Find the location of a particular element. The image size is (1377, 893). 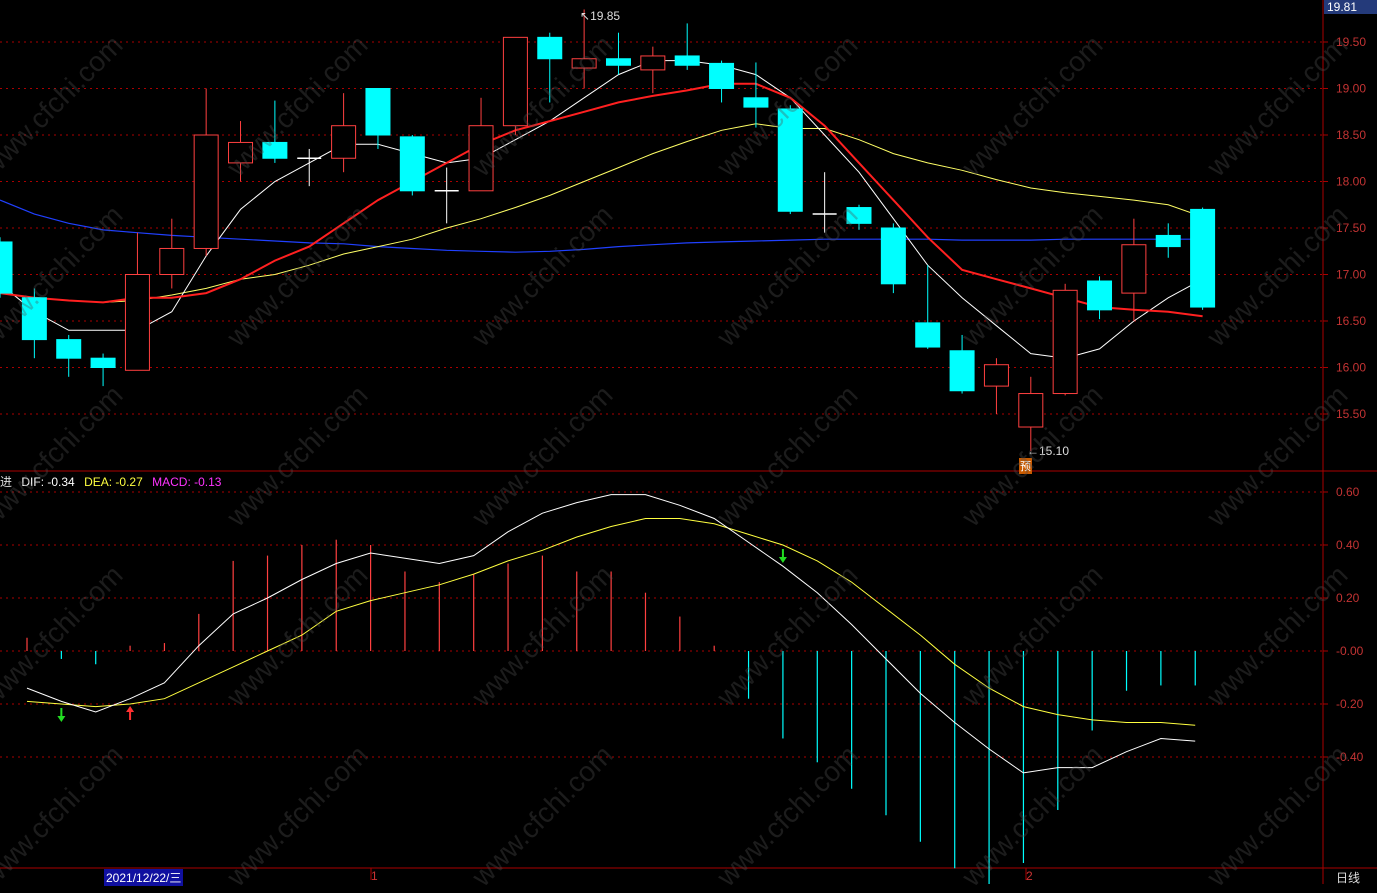

month-tick-1: 1 is located at coordinates (374, 876).